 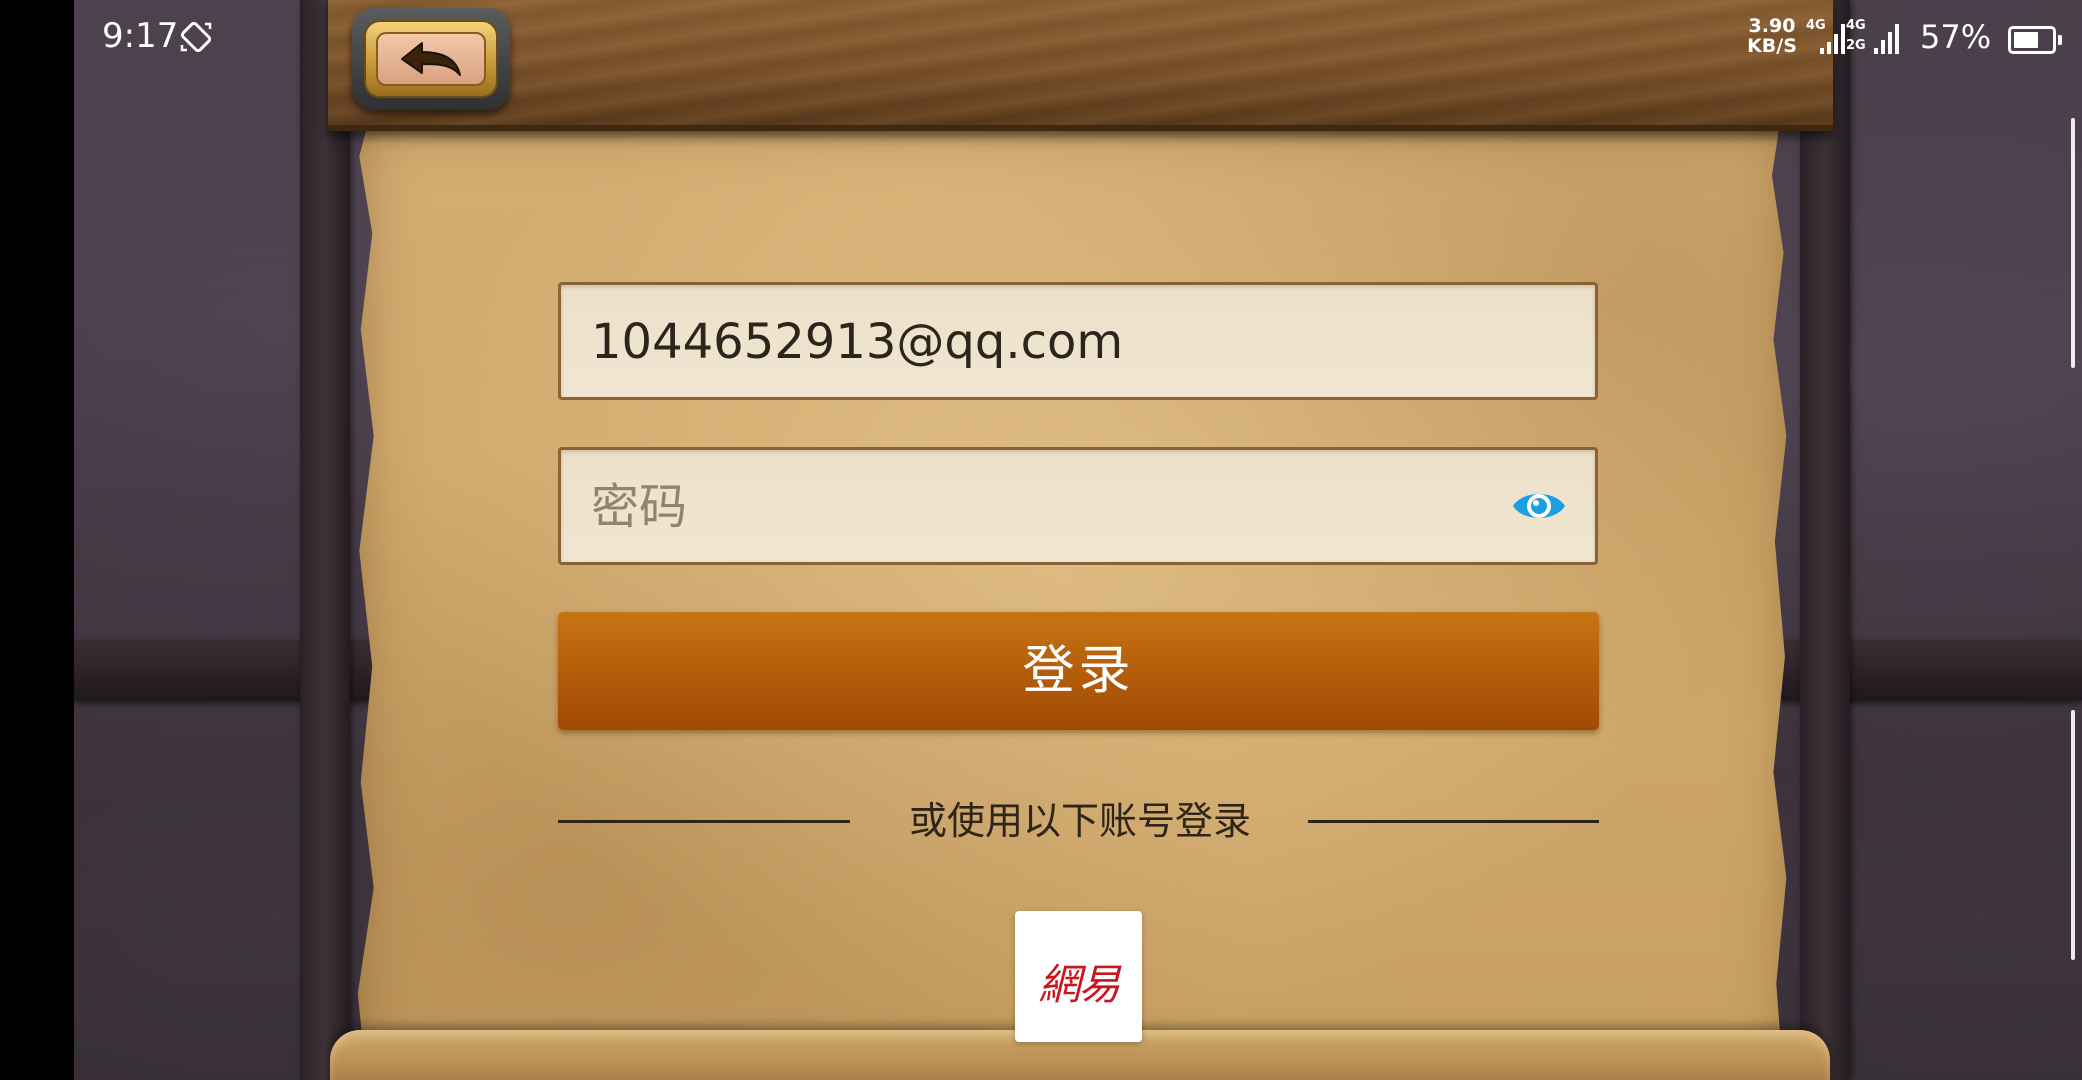 I want to click on account-input, so click(x=1051, y=342).